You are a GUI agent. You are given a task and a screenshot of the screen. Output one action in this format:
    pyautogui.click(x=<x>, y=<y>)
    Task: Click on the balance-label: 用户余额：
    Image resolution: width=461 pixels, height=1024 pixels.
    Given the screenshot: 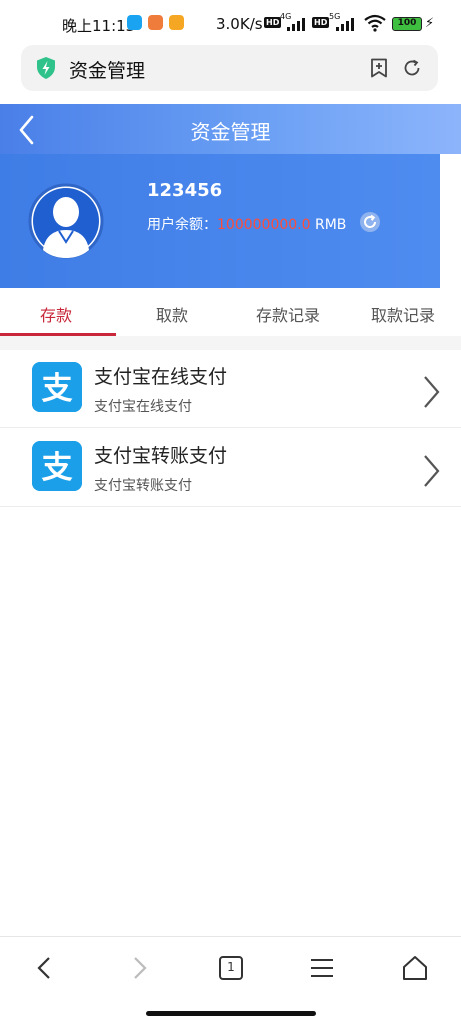 What is the action you would take?
    pyautogui.click(x=182, y=225)
    